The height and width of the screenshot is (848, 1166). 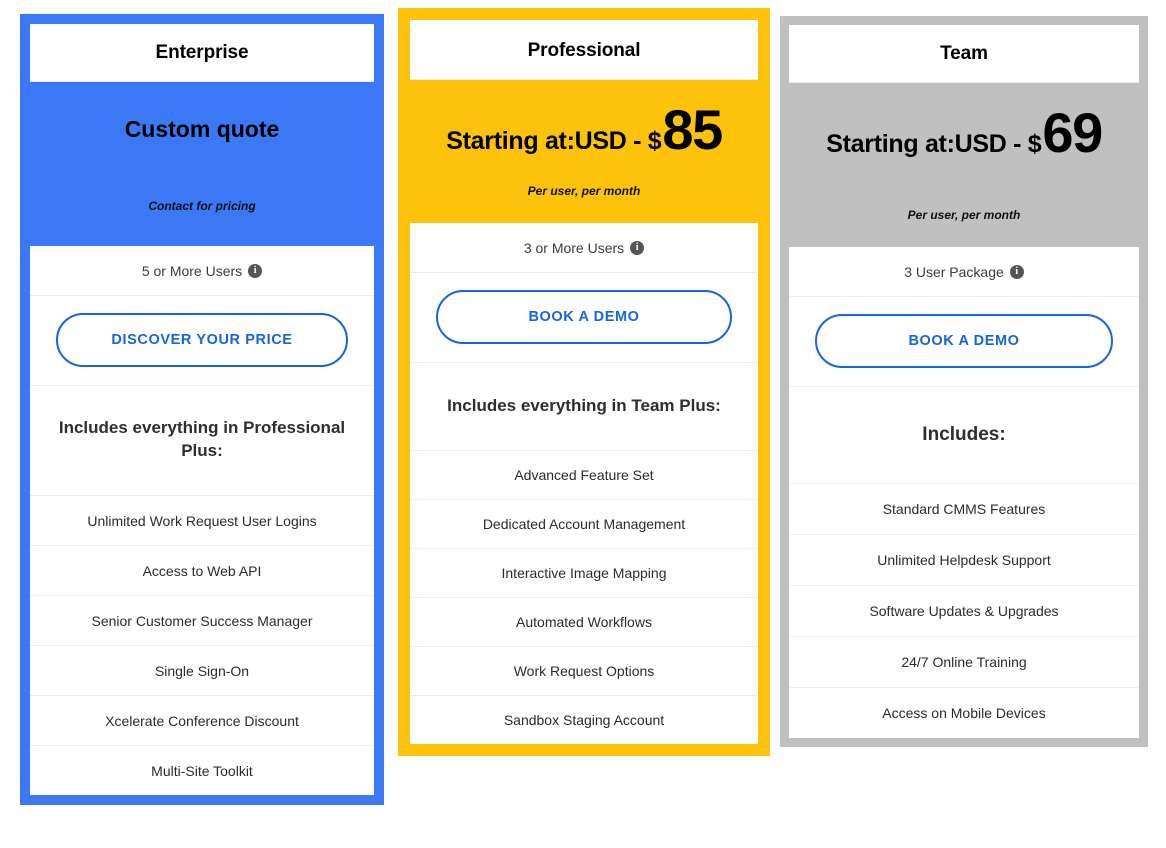 What do you see at coordinates (202, 621) in the screenshot?
I see `feature-row: Senior Customer Success Manager` at bounding box center [202, 621].